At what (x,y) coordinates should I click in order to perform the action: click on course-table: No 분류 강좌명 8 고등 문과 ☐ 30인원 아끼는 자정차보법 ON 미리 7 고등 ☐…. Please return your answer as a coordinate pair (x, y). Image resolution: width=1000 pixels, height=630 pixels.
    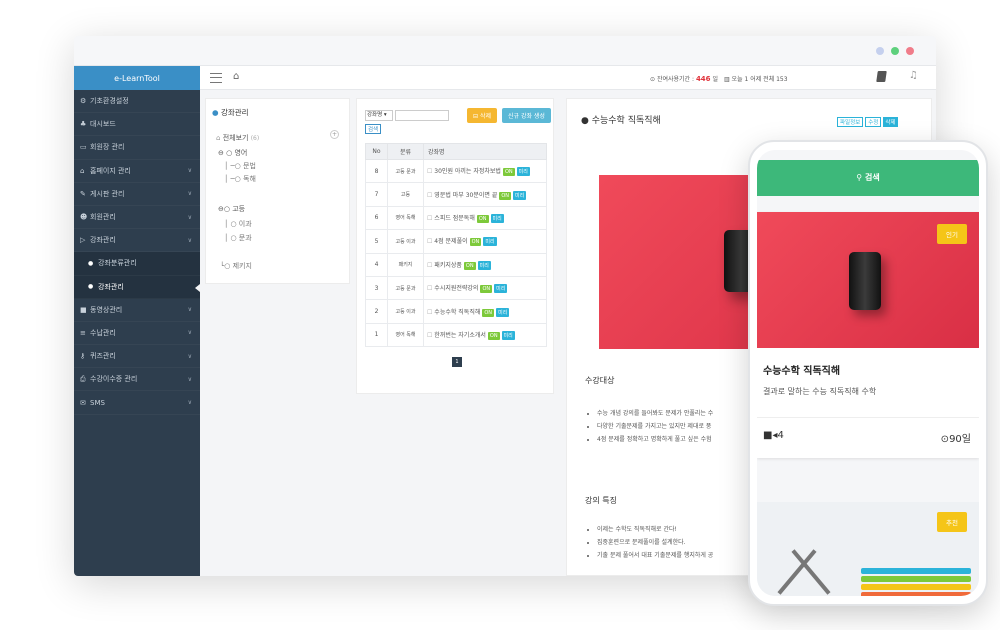
    Looking at the image, I should click on (456, 245).